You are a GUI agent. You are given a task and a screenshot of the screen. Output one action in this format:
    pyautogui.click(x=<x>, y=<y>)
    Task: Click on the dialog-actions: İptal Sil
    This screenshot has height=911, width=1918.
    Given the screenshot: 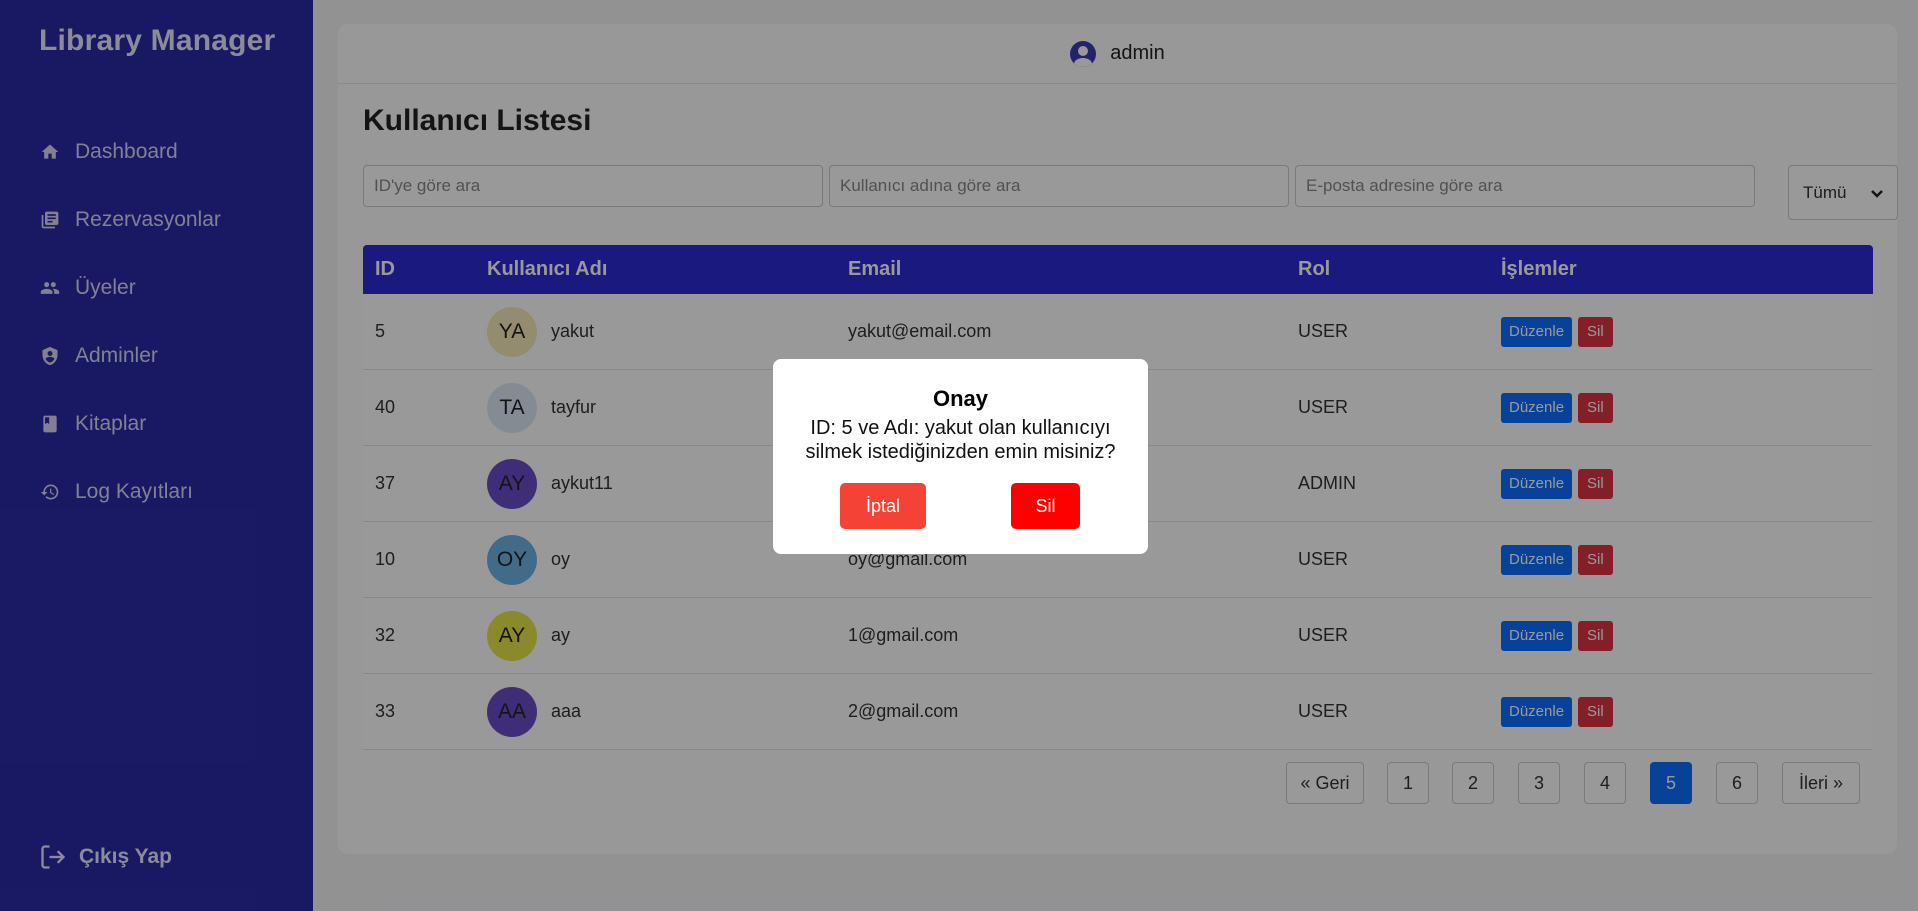 What is the action you would take?
    pyautogui.click(x=960, y=506)
    